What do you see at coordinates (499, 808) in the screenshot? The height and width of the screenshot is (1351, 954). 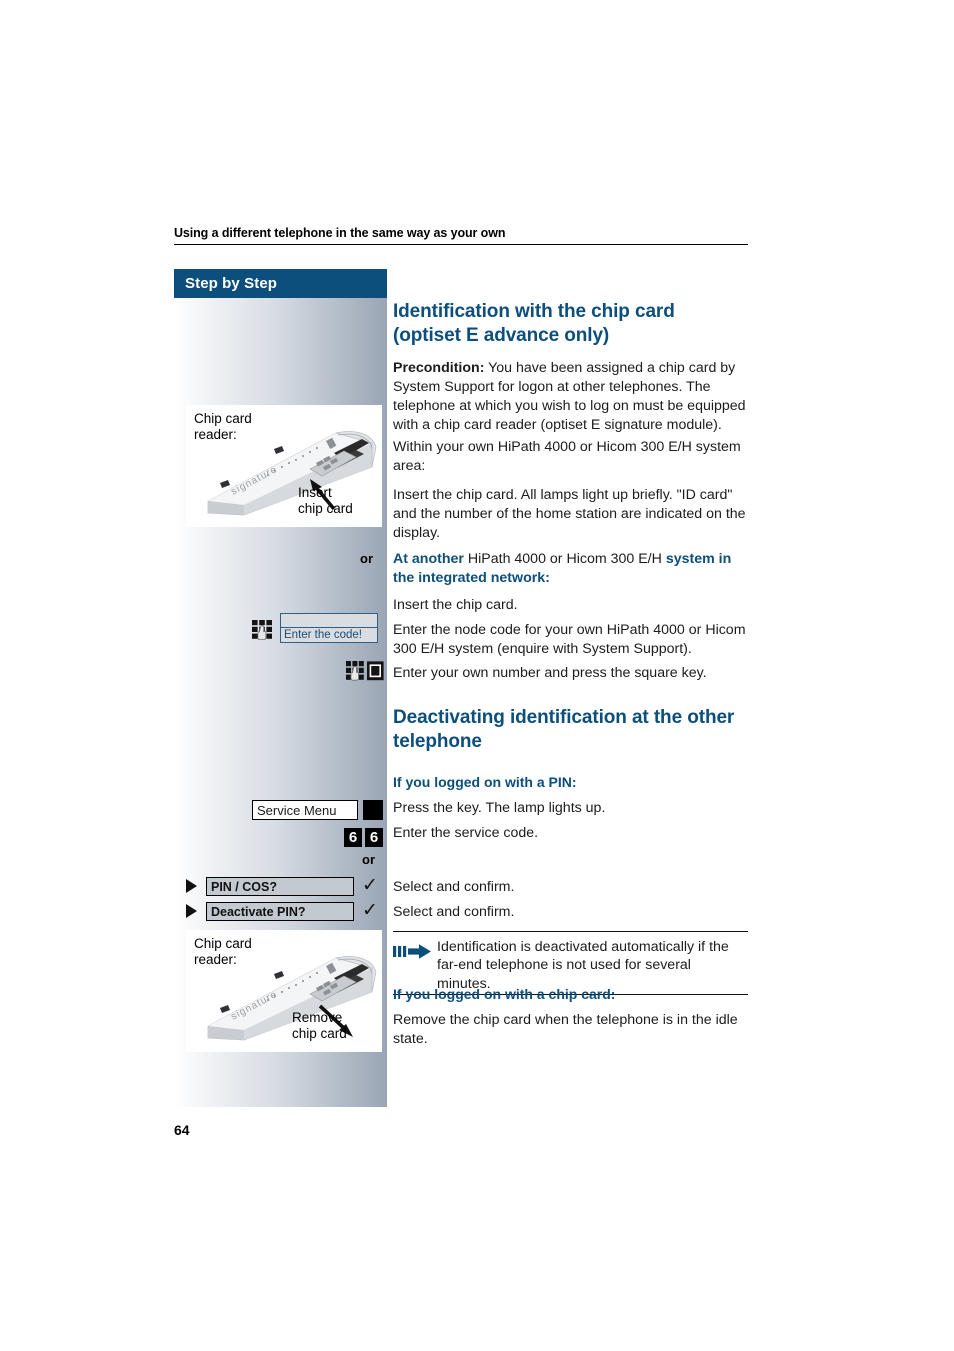 I see `paragraph-press-key: Press the key. The lamp lights up.` at bounding box center [499, 808].